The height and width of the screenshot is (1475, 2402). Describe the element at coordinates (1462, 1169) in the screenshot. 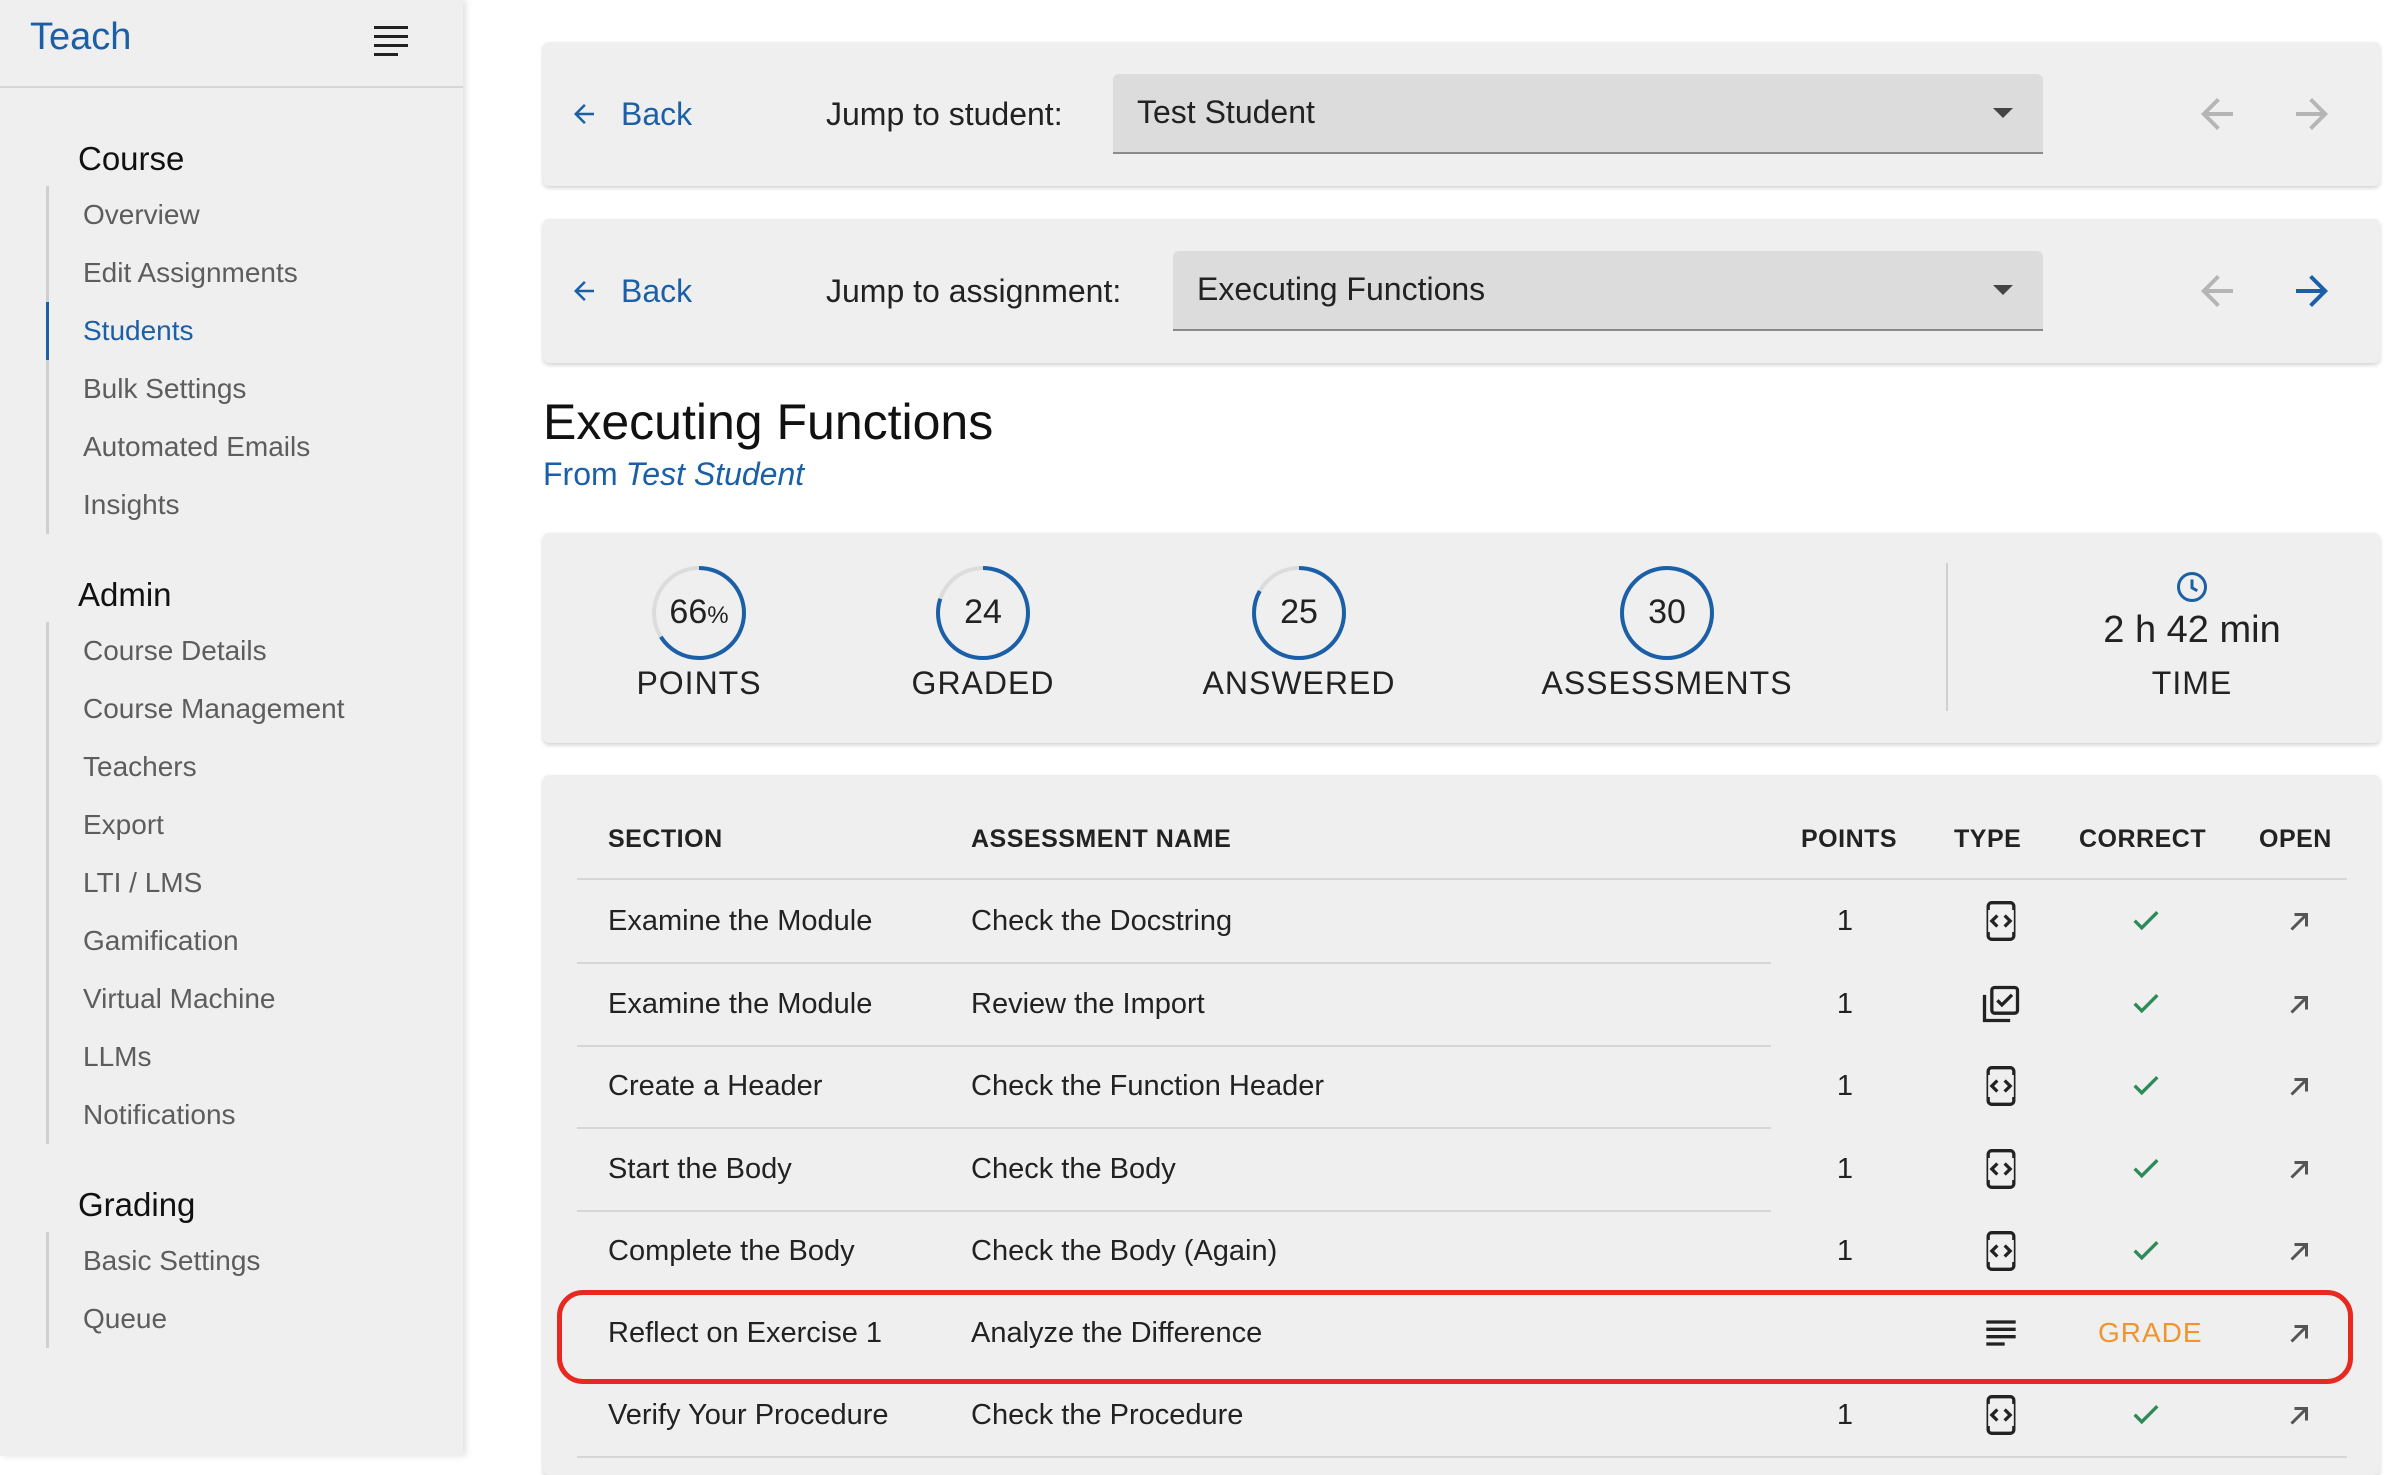

I see `table-row: Start the Body Check the Body 1` at that location.